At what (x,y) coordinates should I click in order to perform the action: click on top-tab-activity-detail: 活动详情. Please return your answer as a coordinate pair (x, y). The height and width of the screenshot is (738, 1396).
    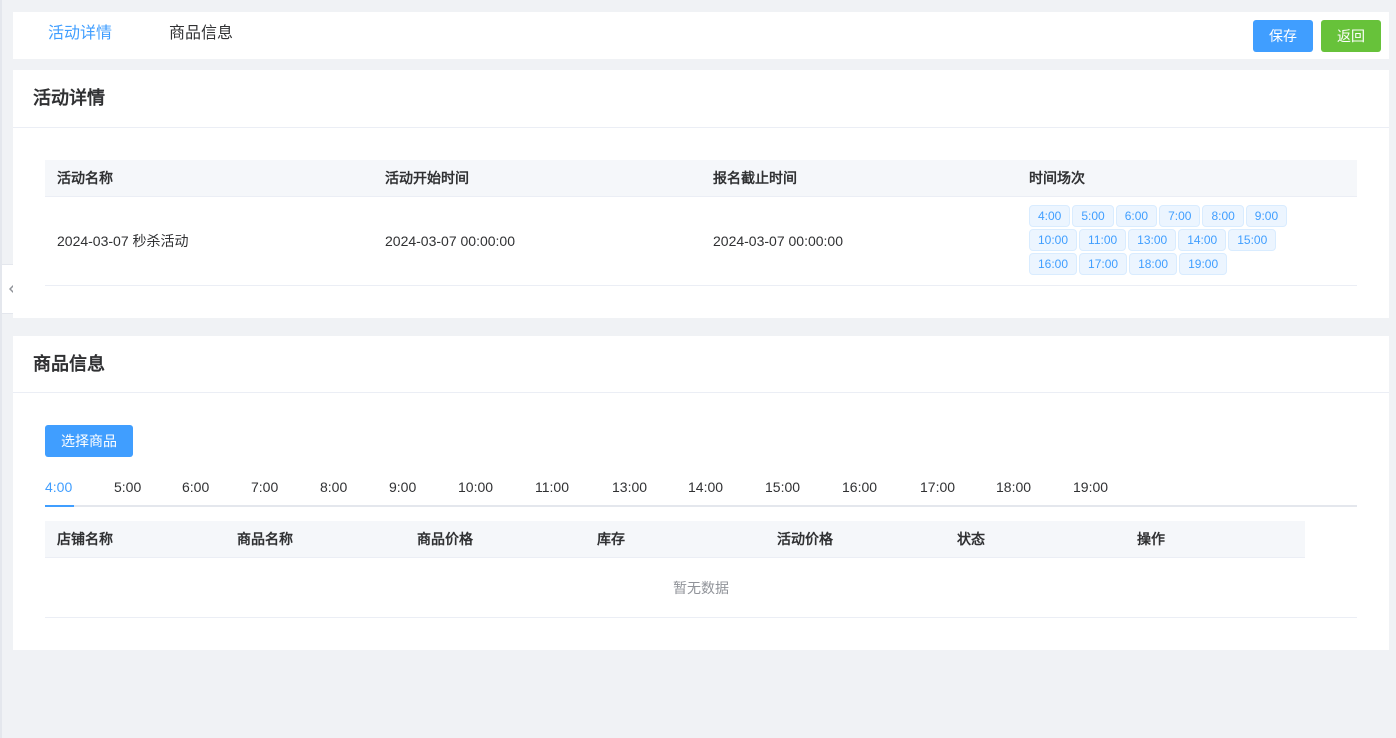
    Looking at the image, I should click on (80, 35).